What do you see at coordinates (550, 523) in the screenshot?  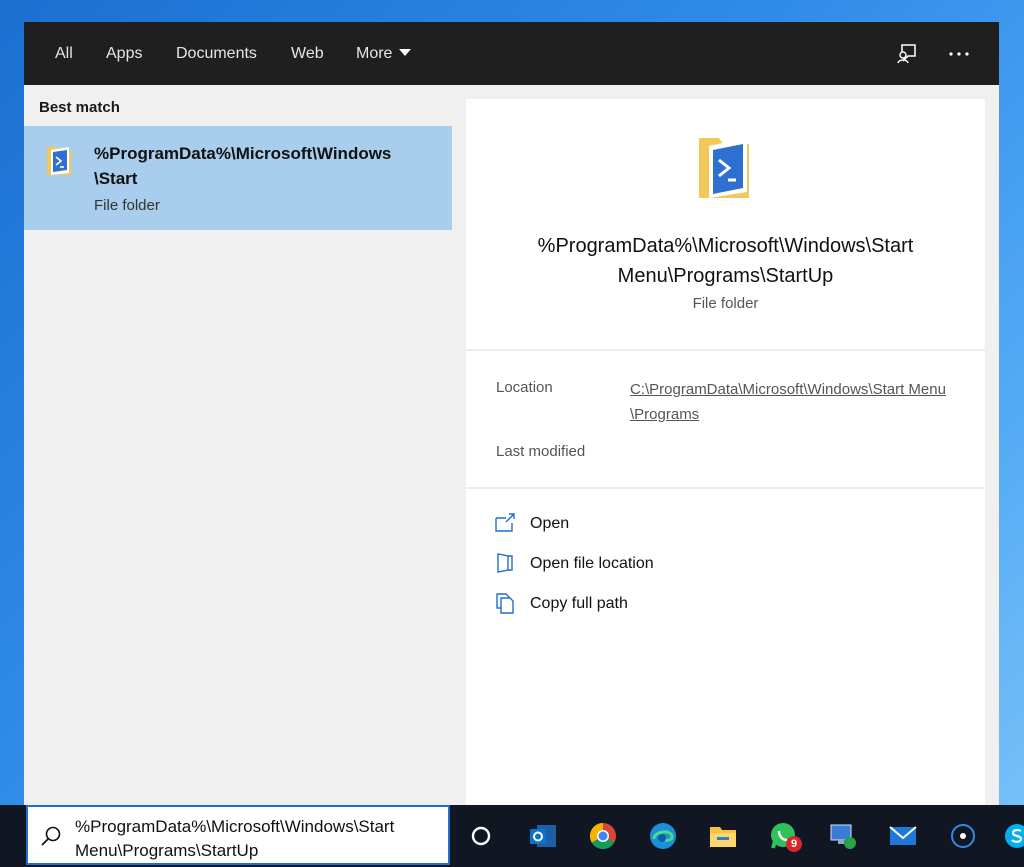 I see `open-label: Open` at bounding box center [550, 523].